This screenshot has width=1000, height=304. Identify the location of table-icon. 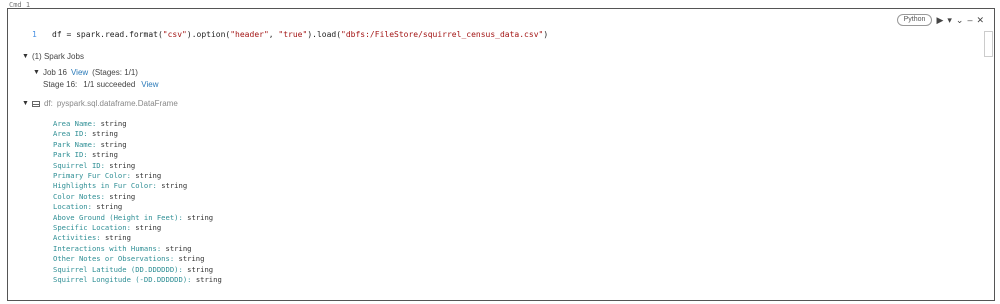
(35, 103).